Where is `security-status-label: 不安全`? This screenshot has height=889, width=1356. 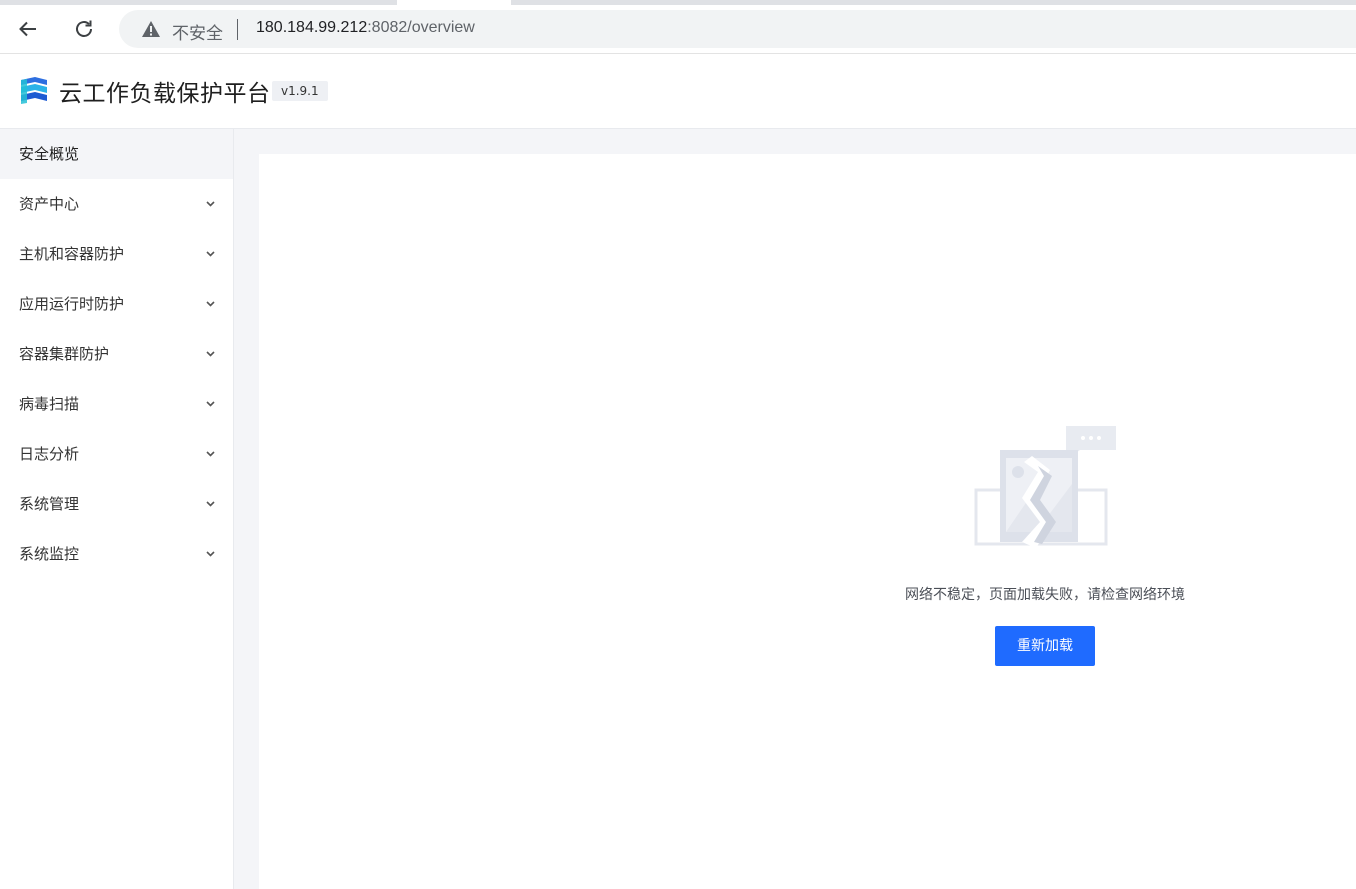 security-status-label: 不安全 is located at coordinates (197, 31).